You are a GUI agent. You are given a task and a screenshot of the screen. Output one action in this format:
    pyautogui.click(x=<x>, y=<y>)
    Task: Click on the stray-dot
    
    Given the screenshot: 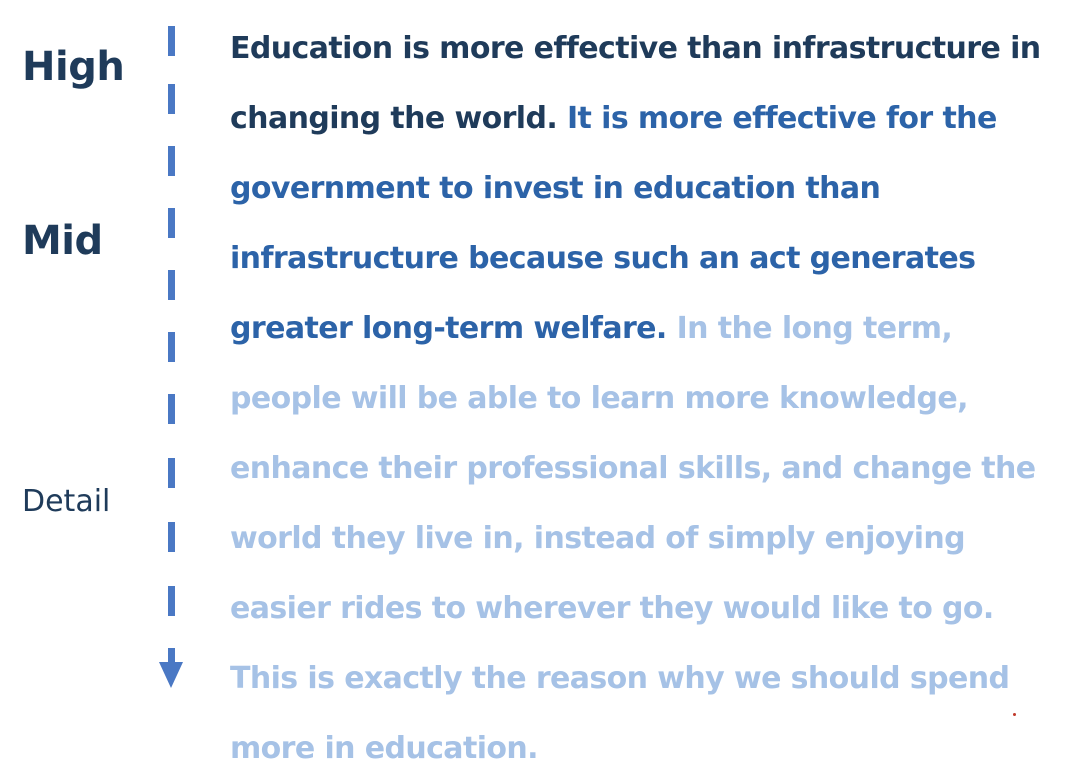 What is the action you would take?
    pyautogui.click(x=1014, y=714)
    